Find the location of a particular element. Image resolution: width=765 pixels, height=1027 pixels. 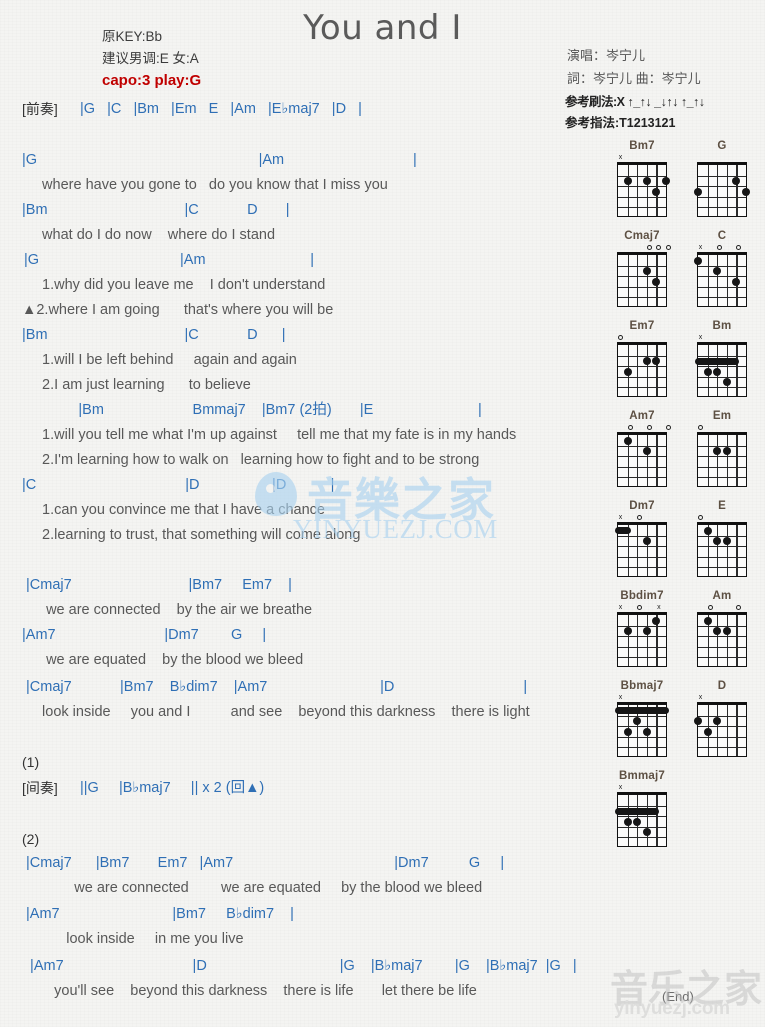

chord-diagram-e: E is located at coordinates (722, 538).